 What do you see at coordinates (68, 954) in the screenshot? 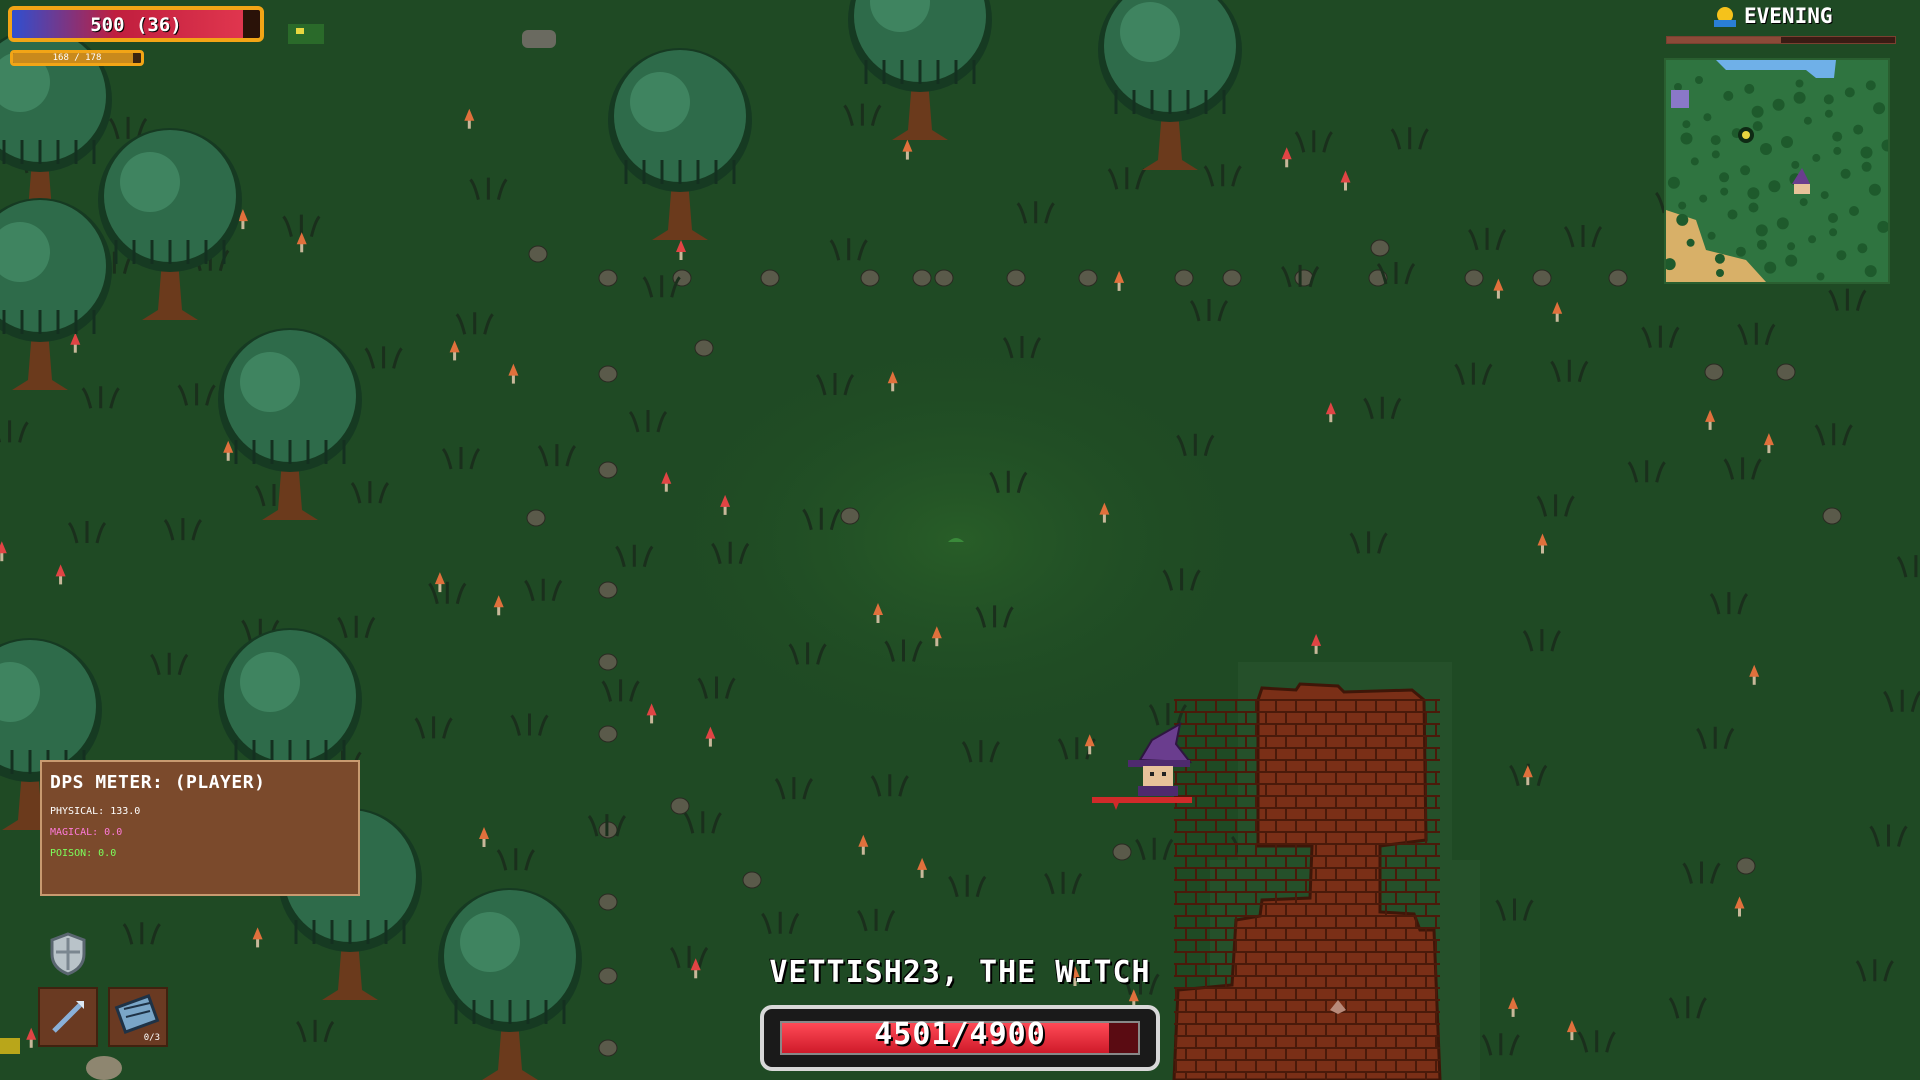
I see `shield-icon` at bounding box center [68, 954].